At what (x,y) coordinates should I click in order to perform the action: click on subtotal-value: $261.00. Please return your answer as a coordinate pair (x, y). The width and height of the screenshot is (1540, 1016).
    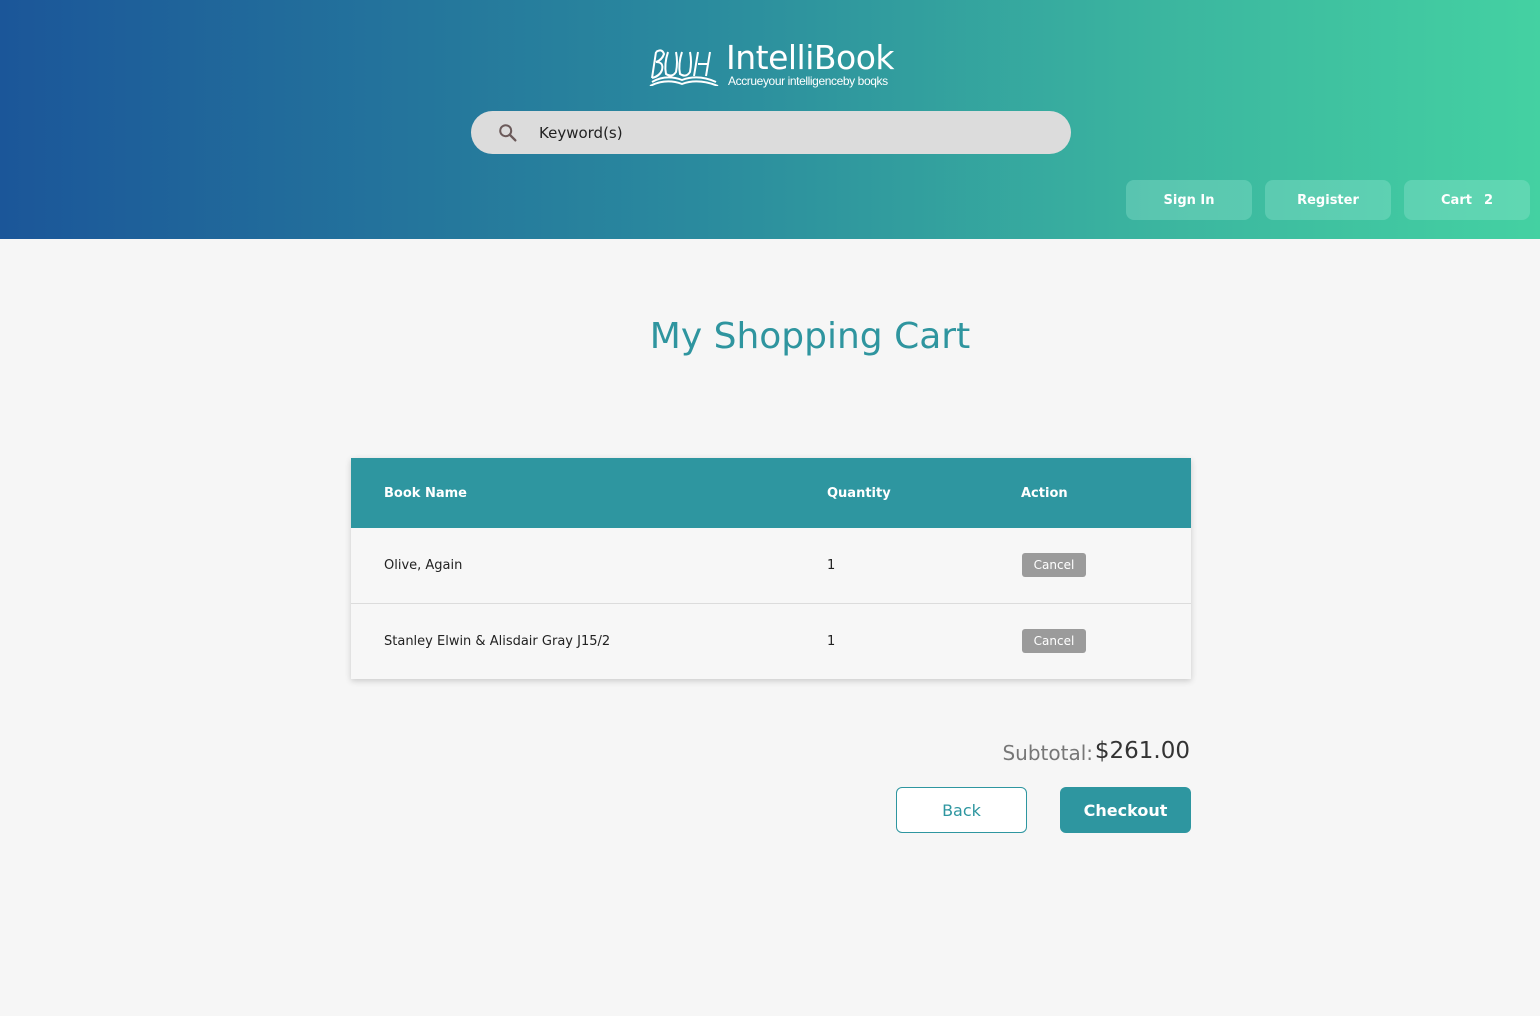
    Looking at the image, I should click on (1142, 751).